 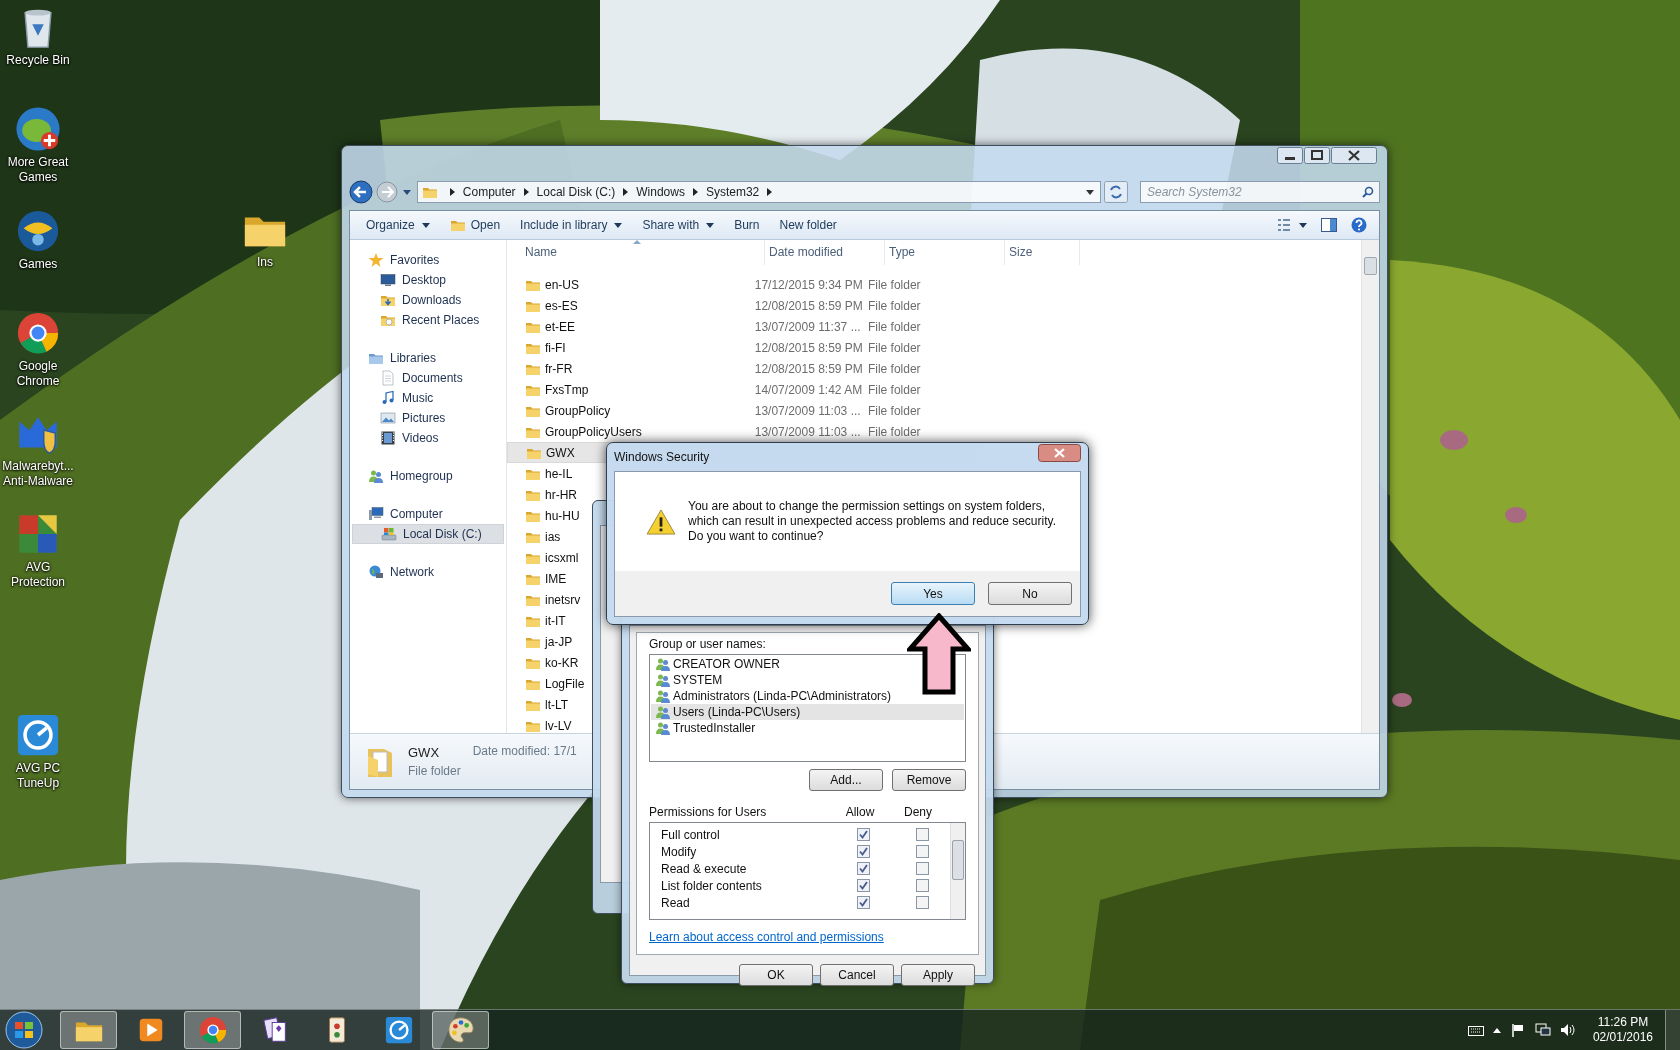 What do you see at coordinates (562, 284) in the screenshot?
I see `file-name: en-US` at bounding box center [562, 284].